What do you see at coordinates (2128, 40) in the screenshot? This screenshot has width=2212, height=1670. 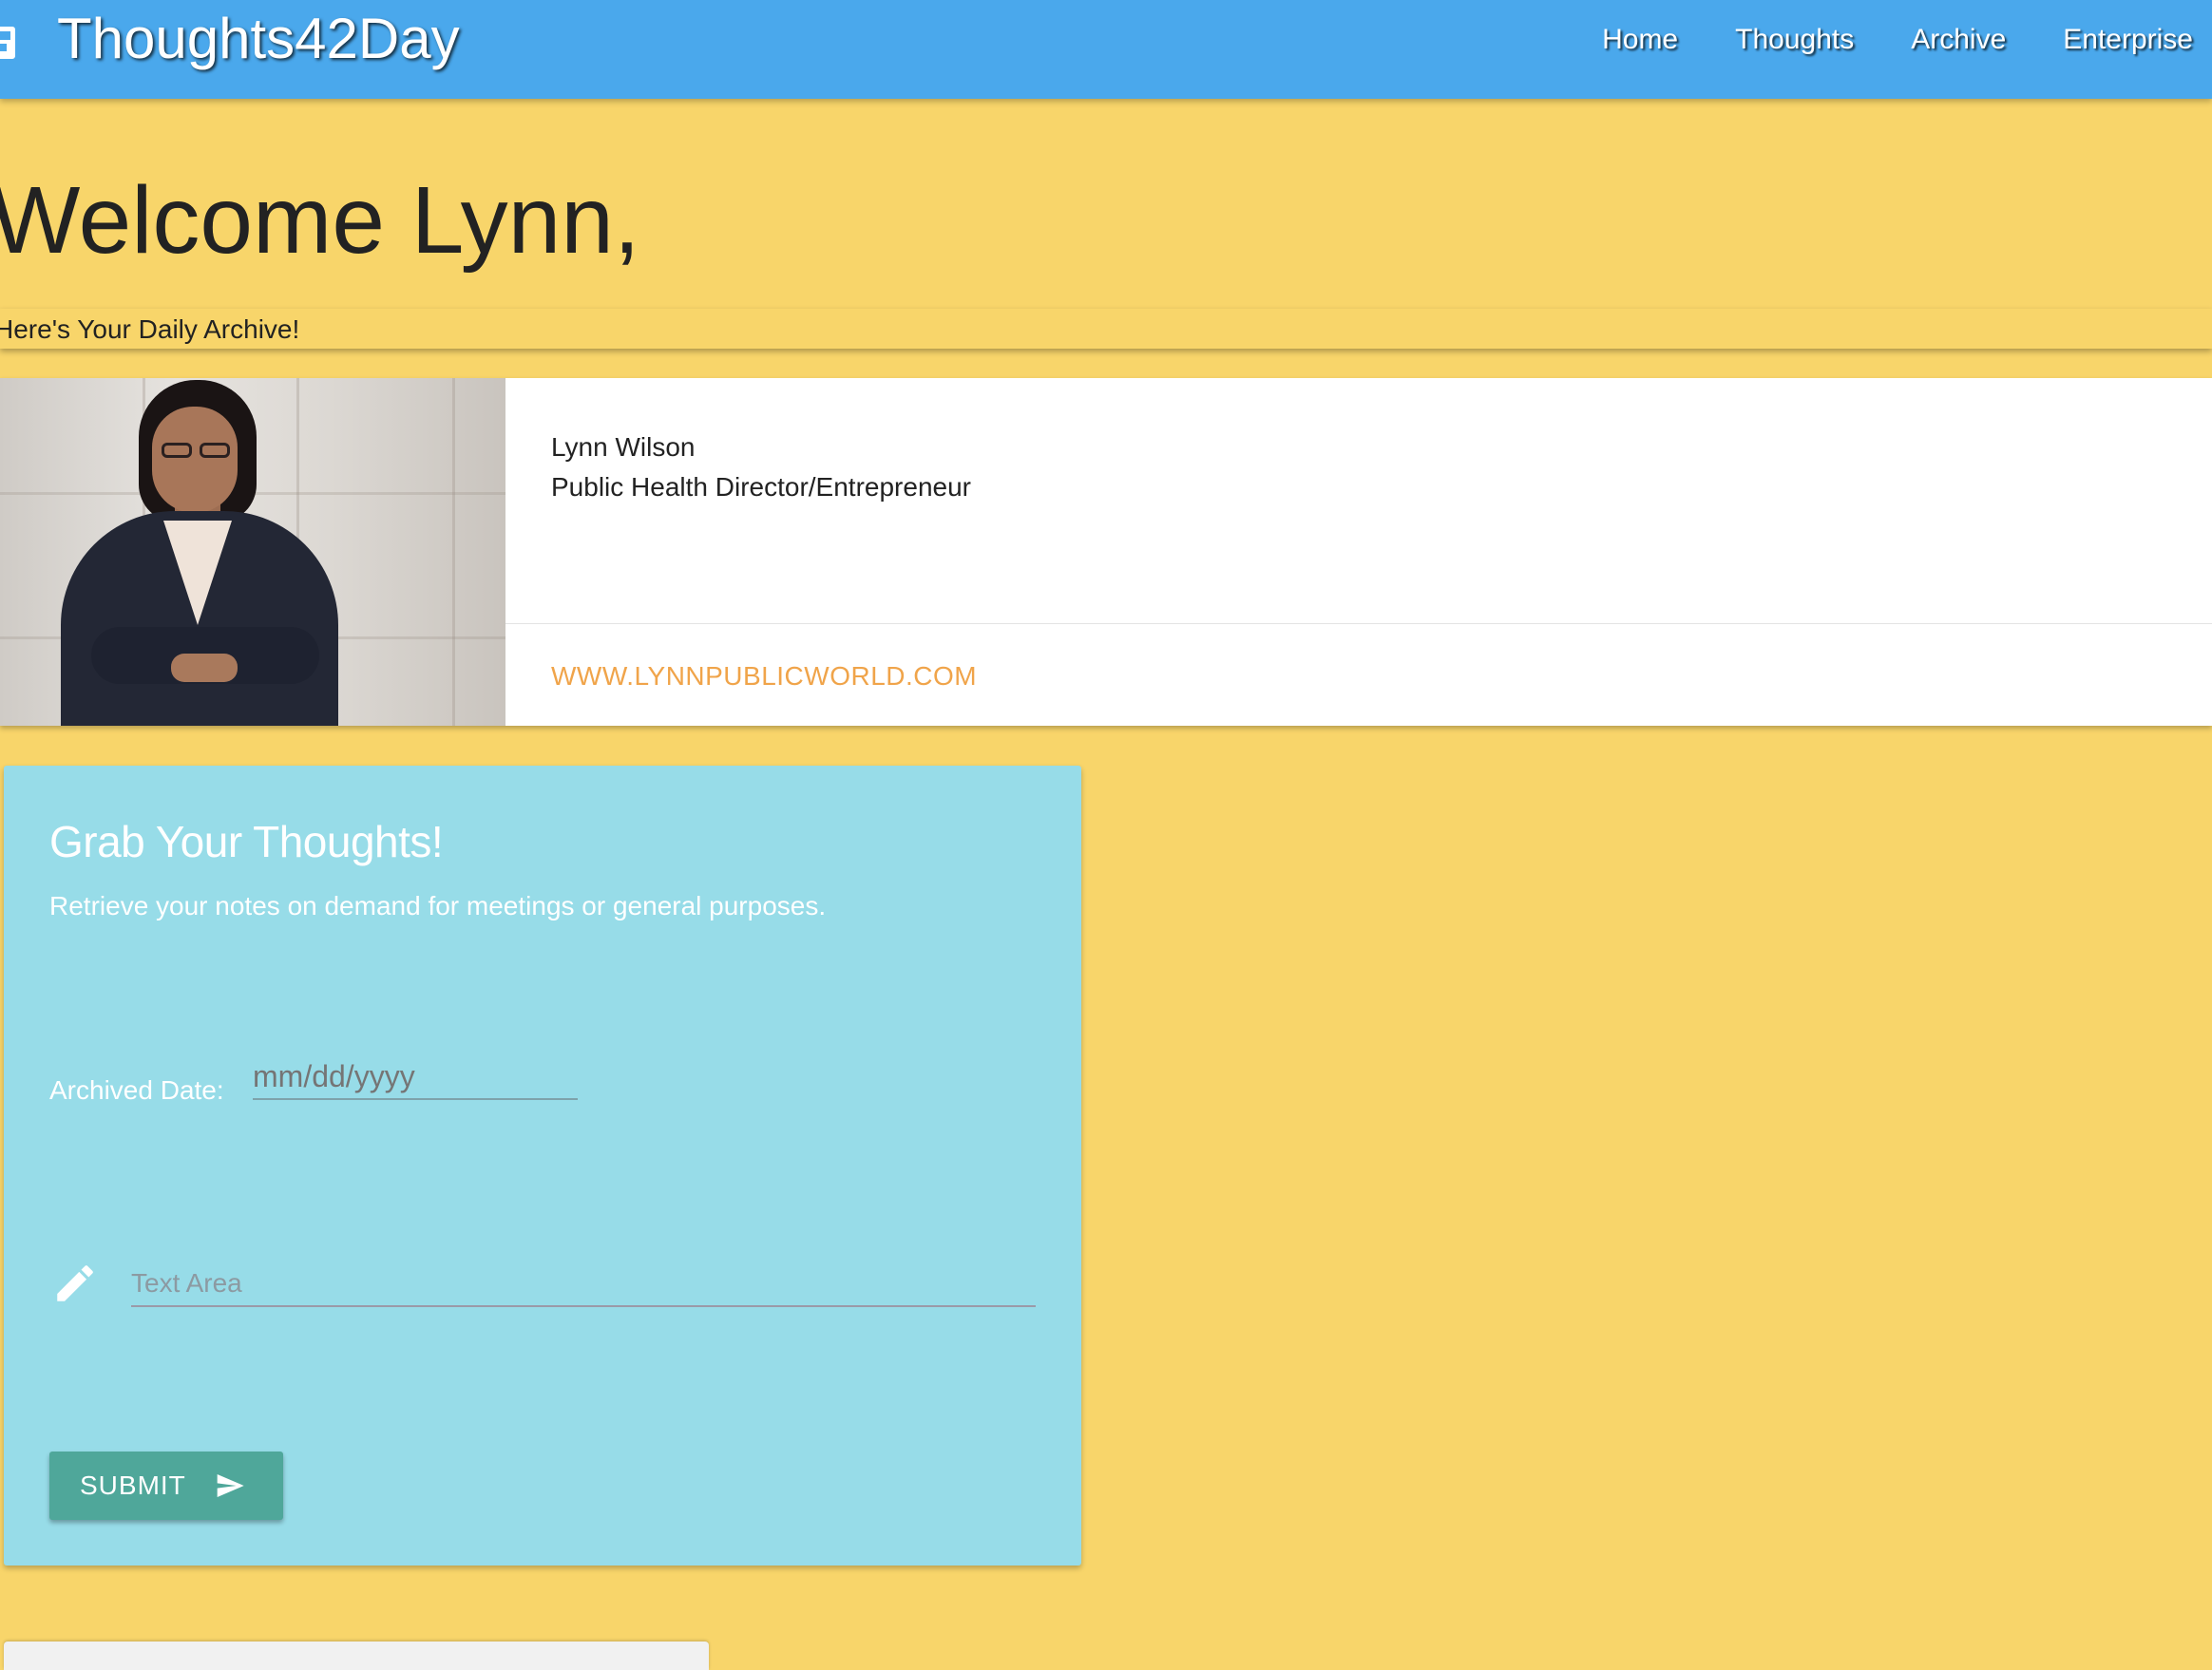 I see `nav-link-enterprise: Enterprise` at bounding box center [2128, 40].